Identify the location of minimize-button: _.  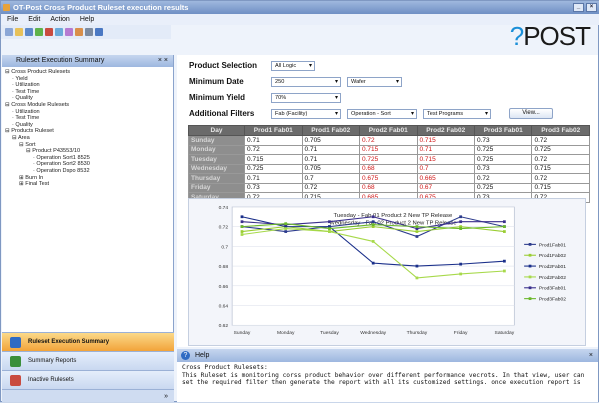
(578, 7).